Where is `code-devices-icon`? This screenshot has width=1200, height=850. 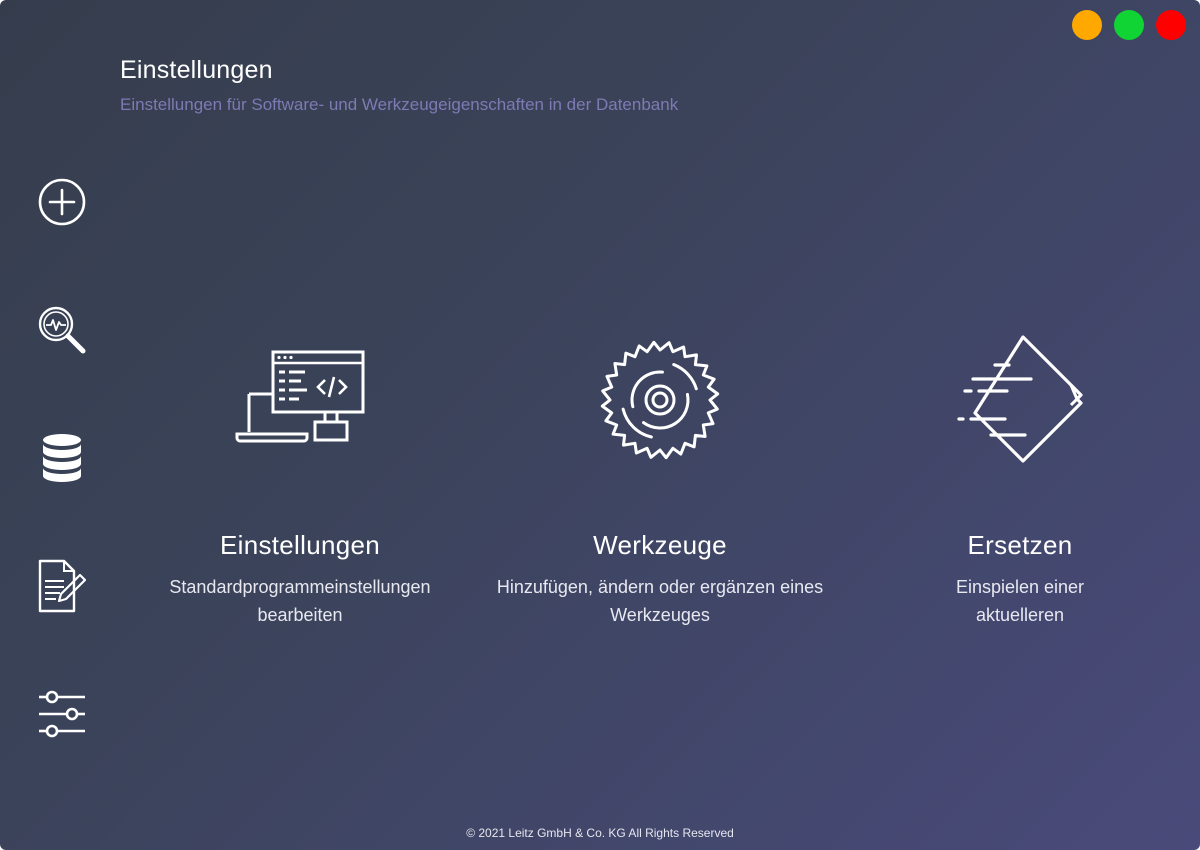 code-devices-icon is located at coordinates (300, 396).